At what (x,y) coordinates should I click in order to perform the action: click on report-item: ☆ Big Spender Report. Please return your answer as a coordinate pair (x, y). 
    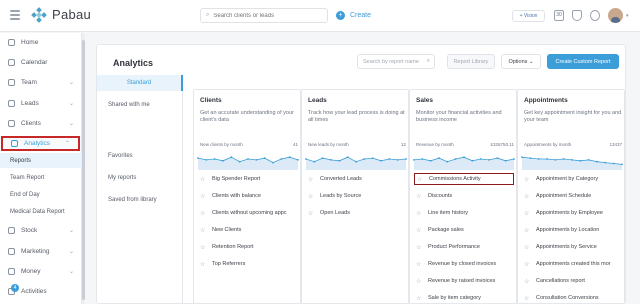
    Looking at the image, I should click on (250, 179).